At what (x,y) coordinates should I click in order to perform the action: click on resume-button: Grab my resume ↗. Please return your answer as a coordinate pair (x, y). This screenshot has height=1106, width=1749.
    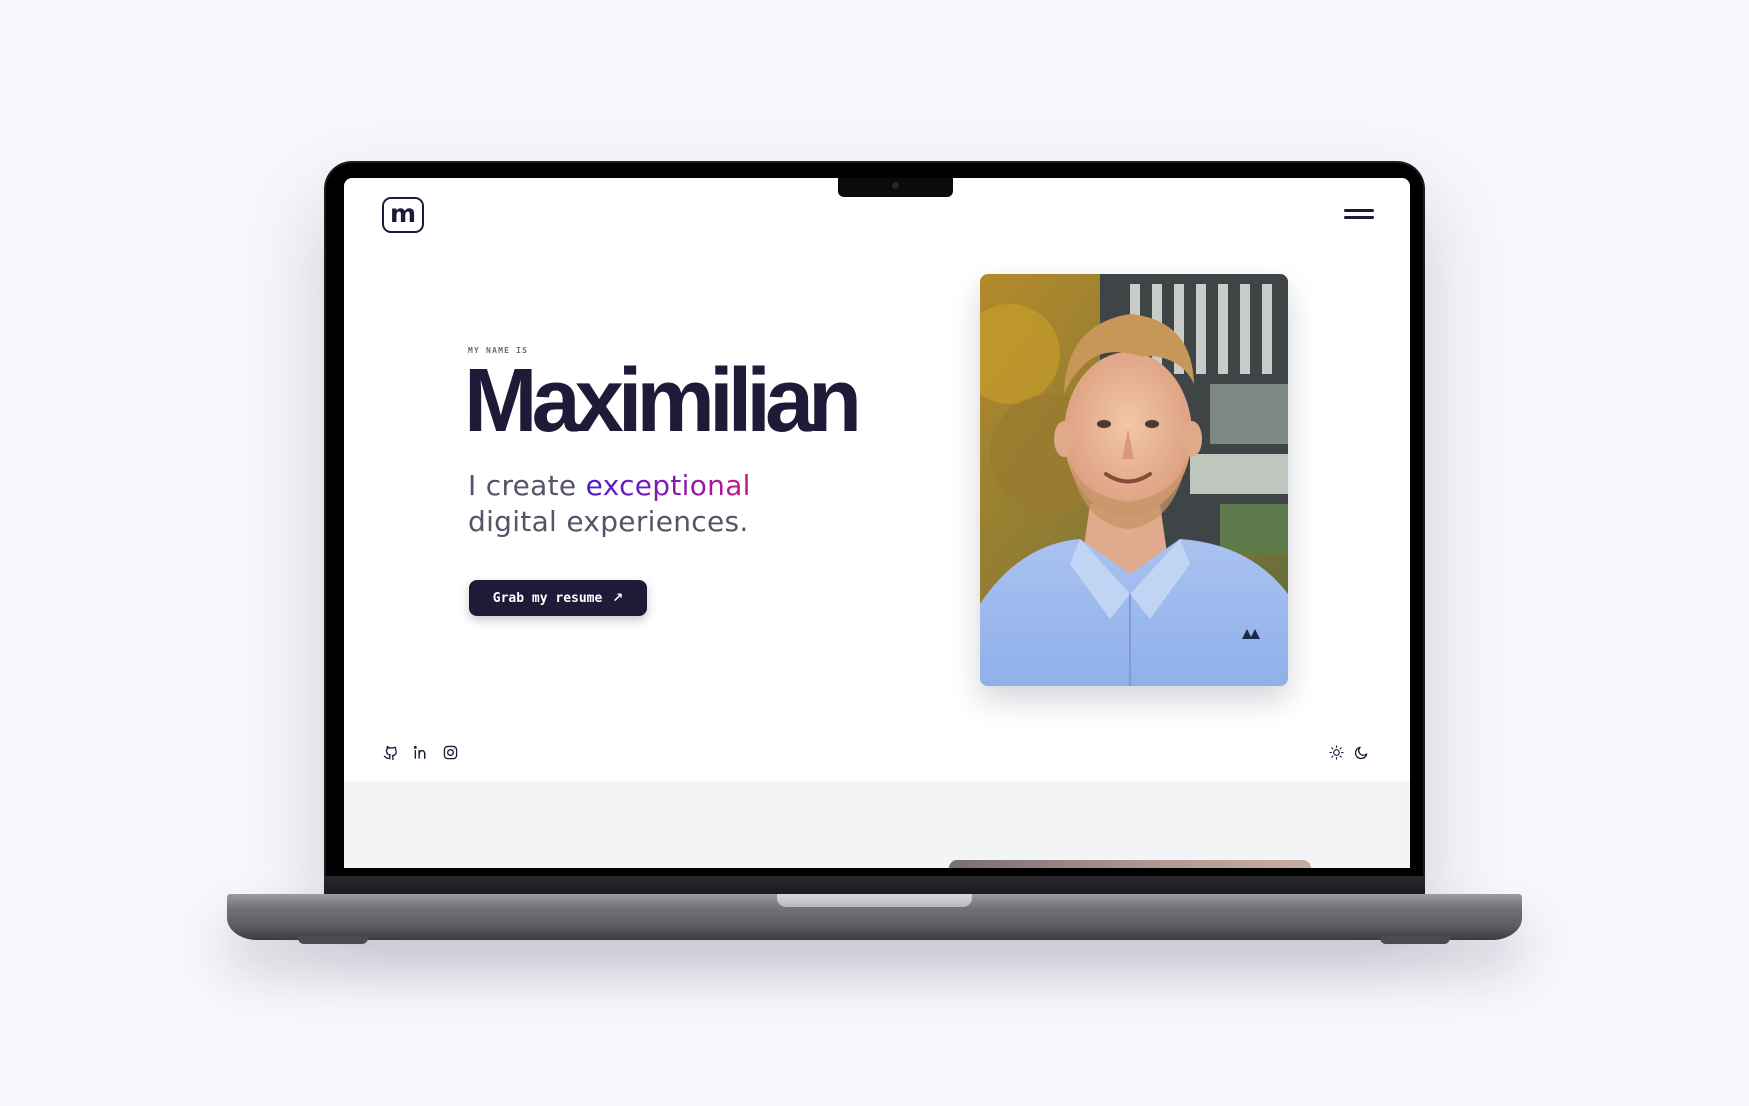
    Looking at the image, I should click on (558, 598).